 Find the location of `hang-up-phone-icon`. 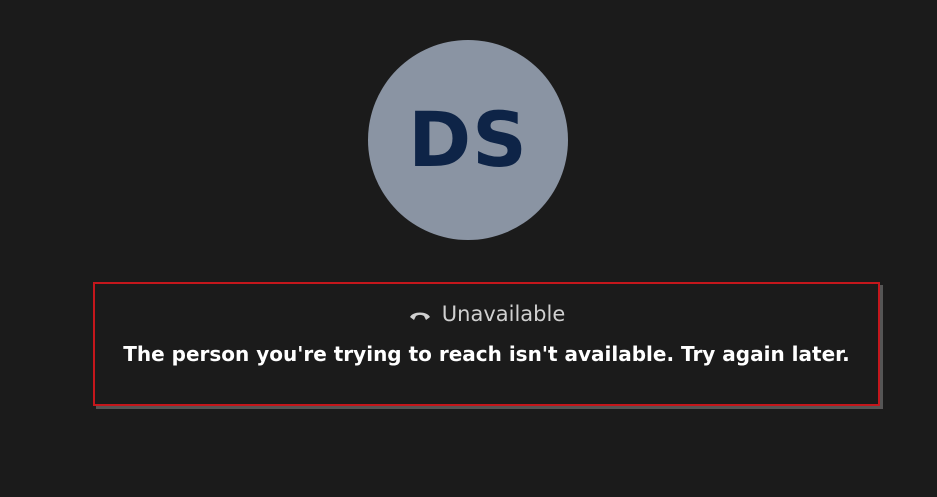

hang-up-phone-icon is located at coordinates (420, 314).